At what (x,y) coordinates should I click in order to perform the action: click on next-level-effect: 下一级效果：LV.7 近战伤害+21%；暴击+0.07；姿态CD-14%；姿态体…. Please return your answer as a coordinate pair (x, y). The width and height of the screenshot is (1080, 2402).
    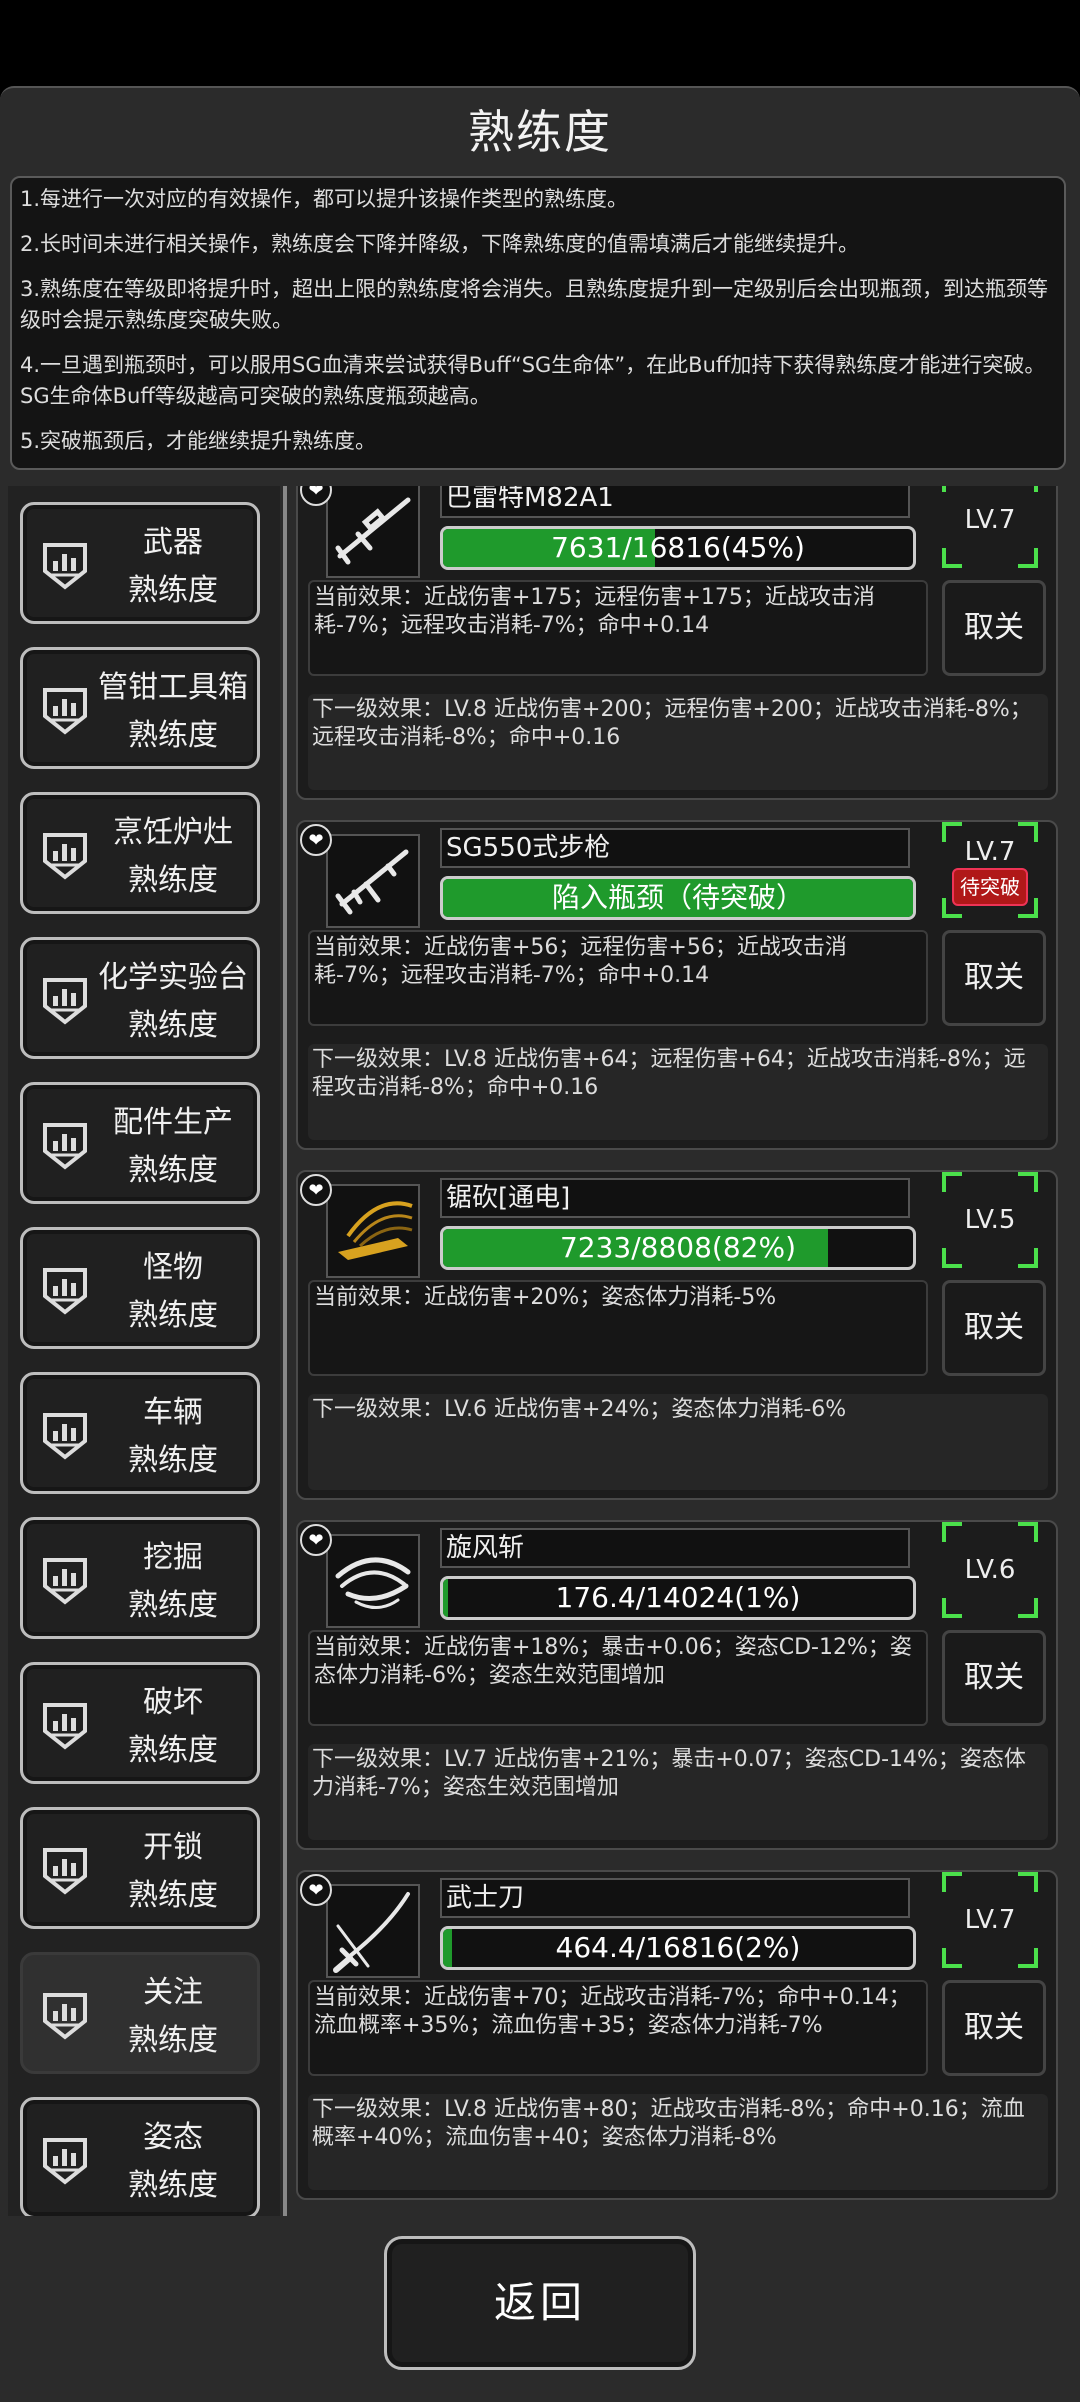
    Looking at the image, I should click on (678, 1792).